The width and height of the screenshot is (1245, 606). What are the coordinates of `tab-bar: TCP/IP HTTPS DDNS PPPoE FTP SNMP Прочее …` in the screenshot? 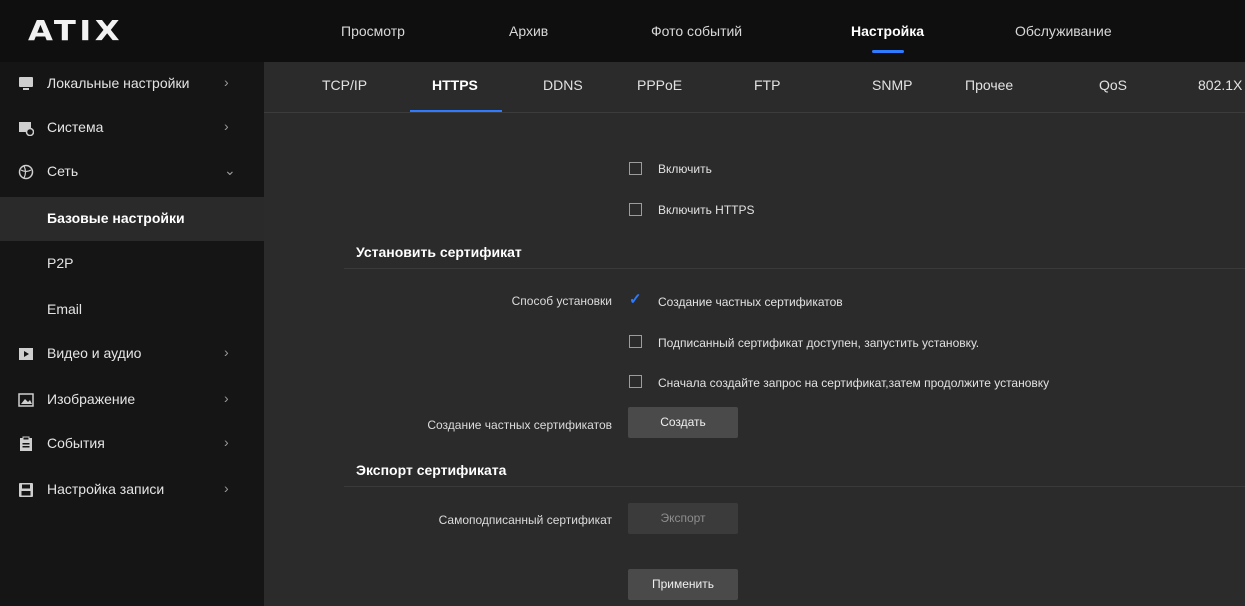 It's located at (754, 87).